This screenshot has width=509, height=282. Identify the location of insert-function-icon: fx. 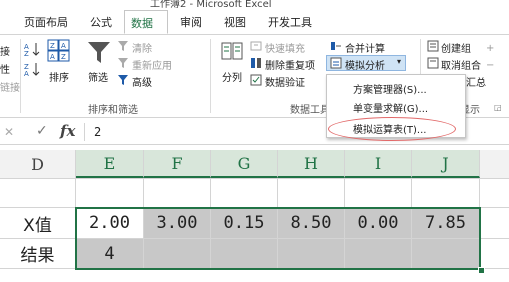
(67, 131).